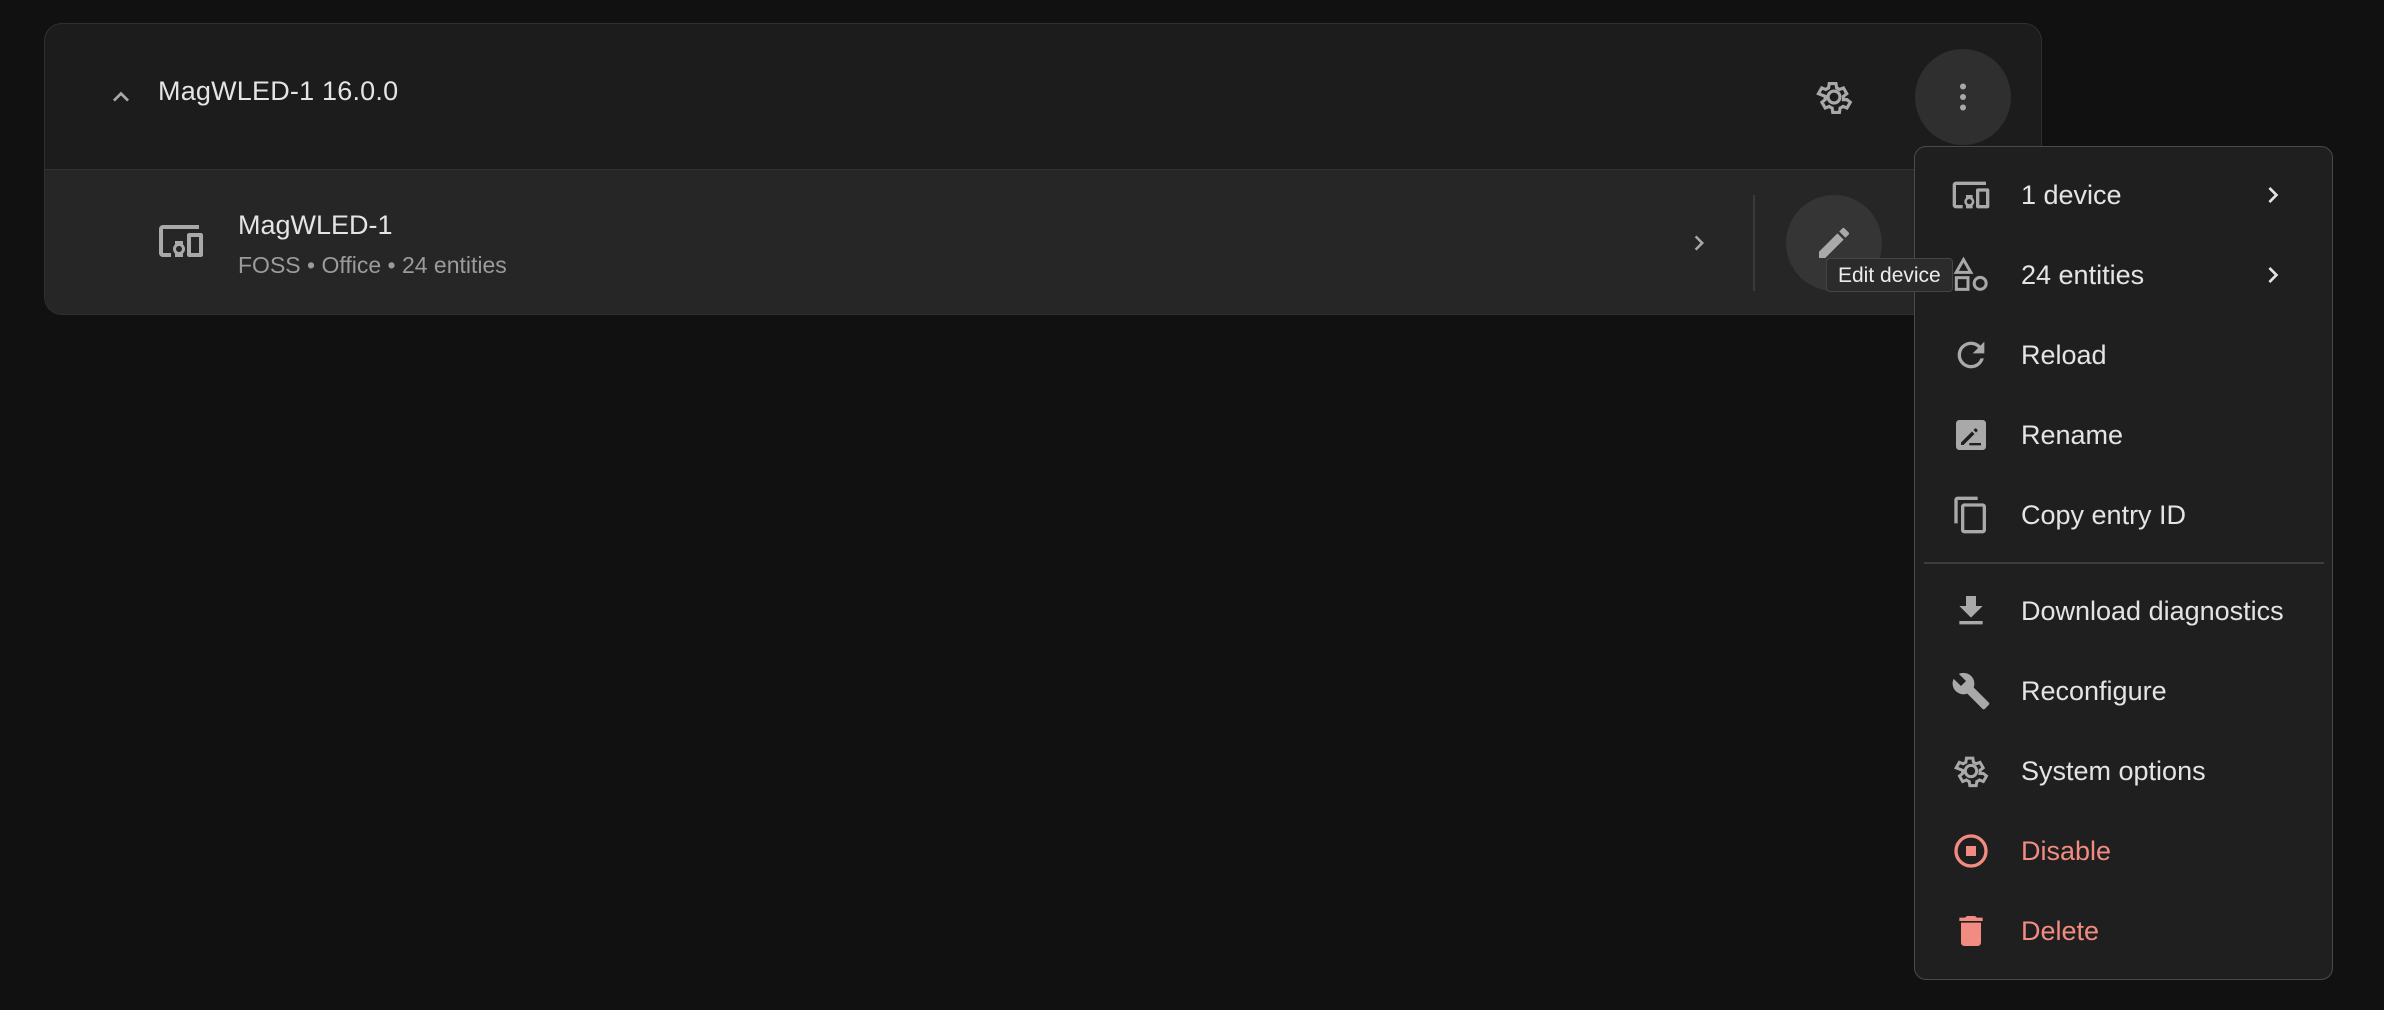 This screenshot has height=1010, width=2384. I want to click on shape-icon, so click(1971, 275).